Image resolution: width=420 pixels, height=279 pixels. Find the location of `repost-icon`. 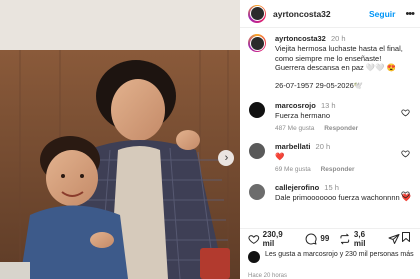

repost-icon is located at coordinates (345, 238).